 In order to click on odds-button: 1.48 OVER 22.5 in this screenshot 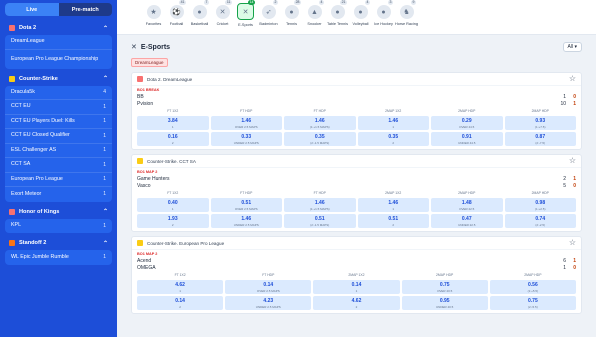, I will do `click(467, 205)`.